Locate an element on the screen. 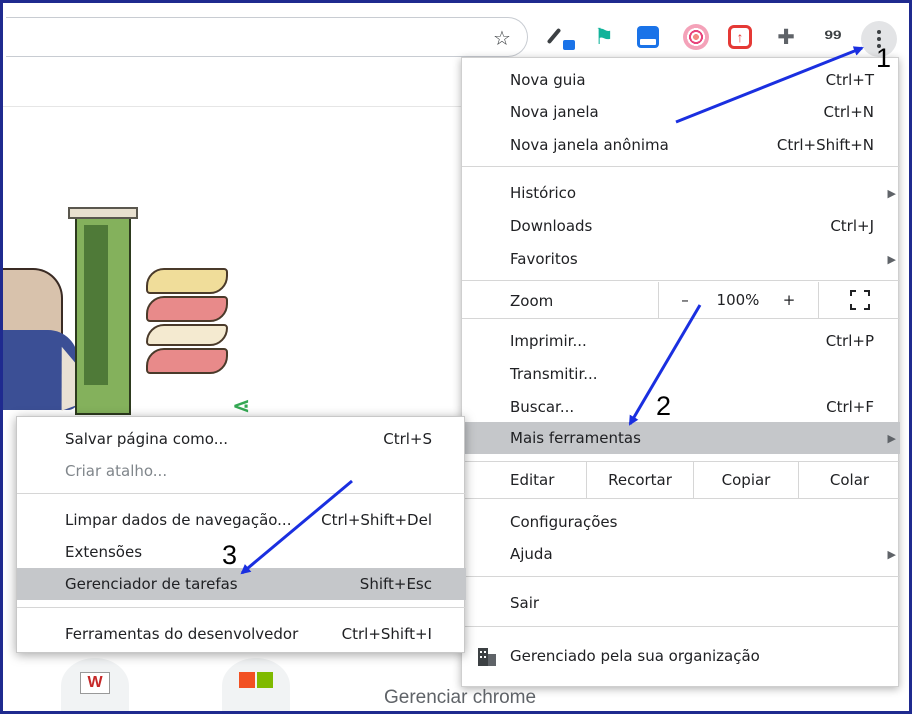  menu-item-label: Sair is located at coordinates (525, 603).